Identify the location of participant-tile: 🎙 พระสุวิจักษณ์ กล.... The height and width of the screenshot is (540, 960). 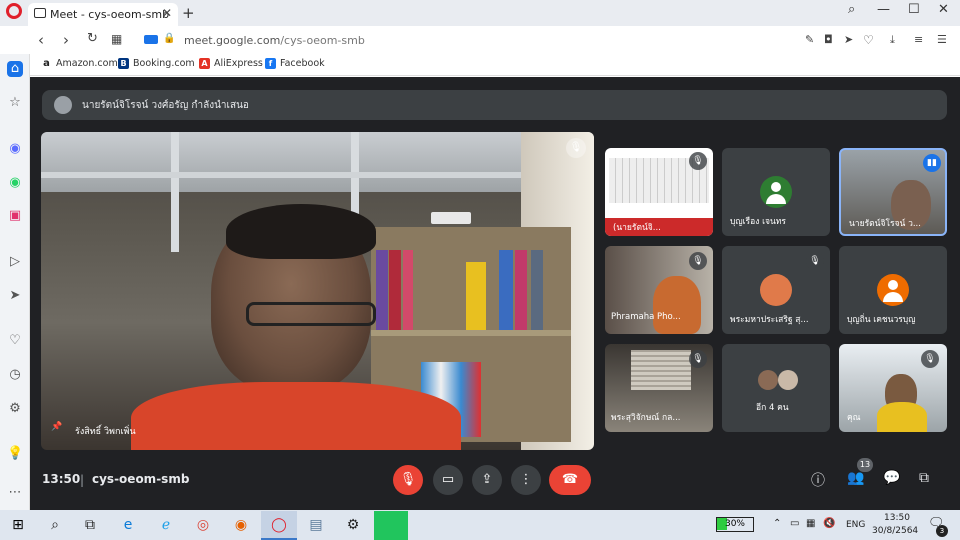
(659, 388).